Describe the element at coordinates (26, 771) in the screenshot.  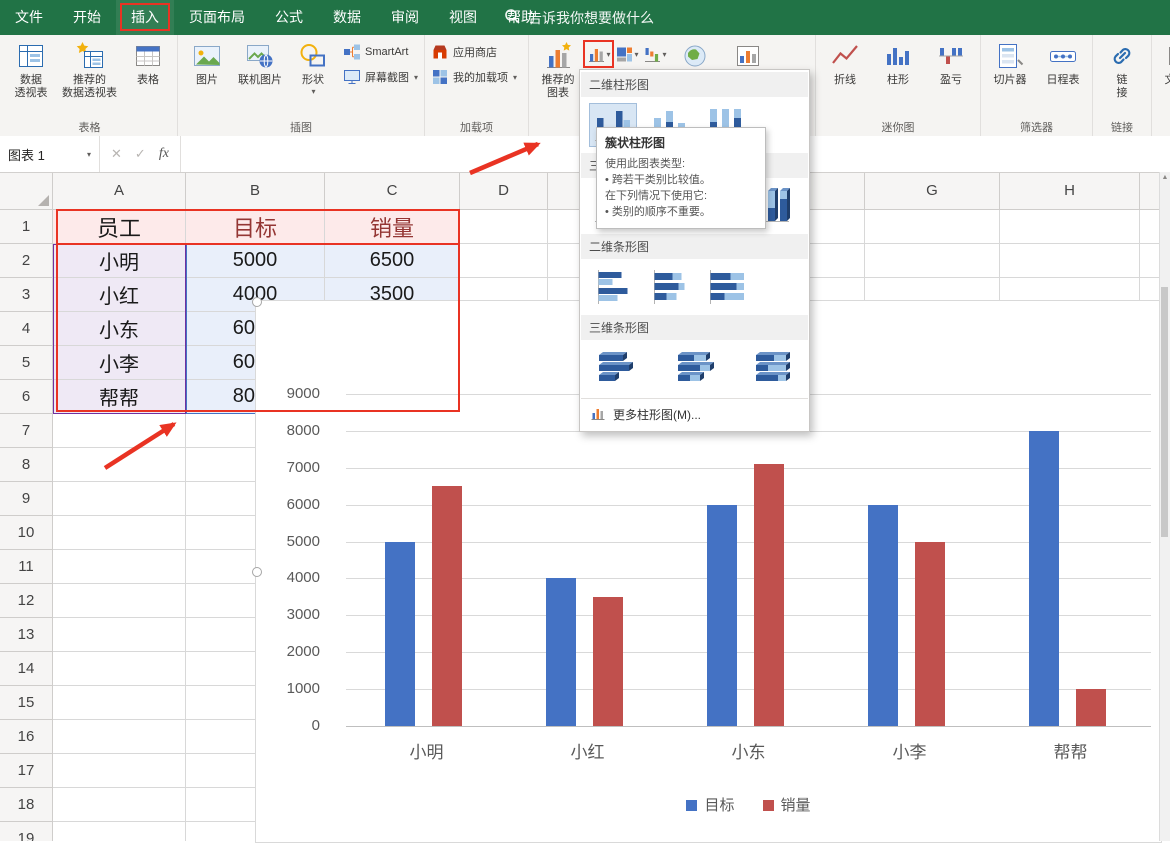
I see `row-header-17: 17` at that location.